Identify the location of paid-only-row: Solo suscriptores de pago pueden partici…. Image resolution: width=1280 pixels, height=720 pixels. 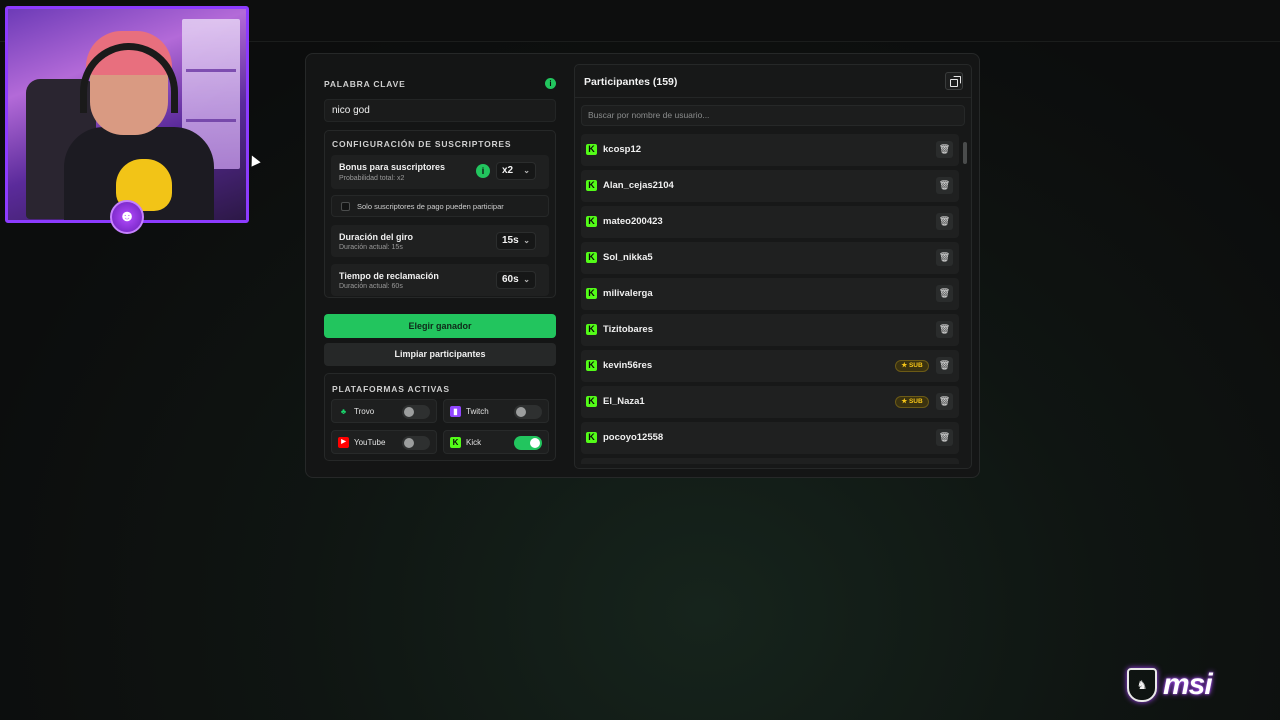
(440, 206).